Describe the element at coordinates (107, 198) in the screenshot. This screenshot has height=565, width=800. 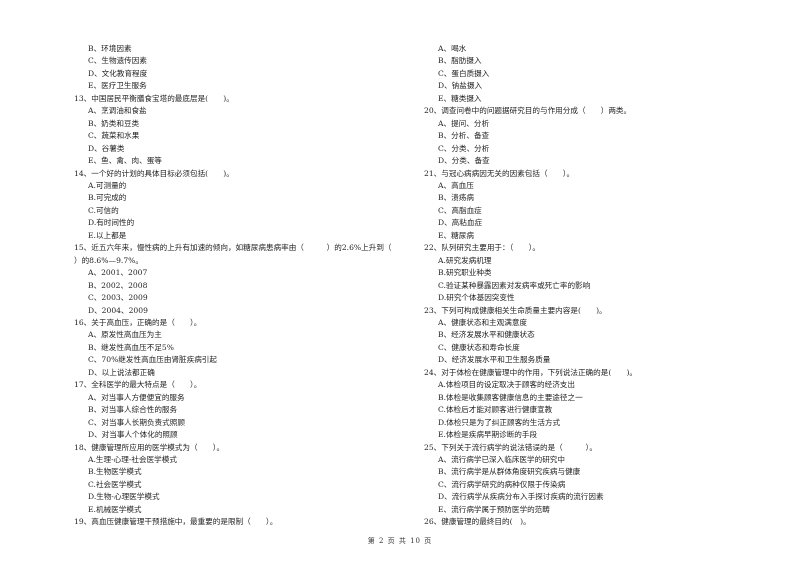
I see `answer-option: B.可完成的` at that location.